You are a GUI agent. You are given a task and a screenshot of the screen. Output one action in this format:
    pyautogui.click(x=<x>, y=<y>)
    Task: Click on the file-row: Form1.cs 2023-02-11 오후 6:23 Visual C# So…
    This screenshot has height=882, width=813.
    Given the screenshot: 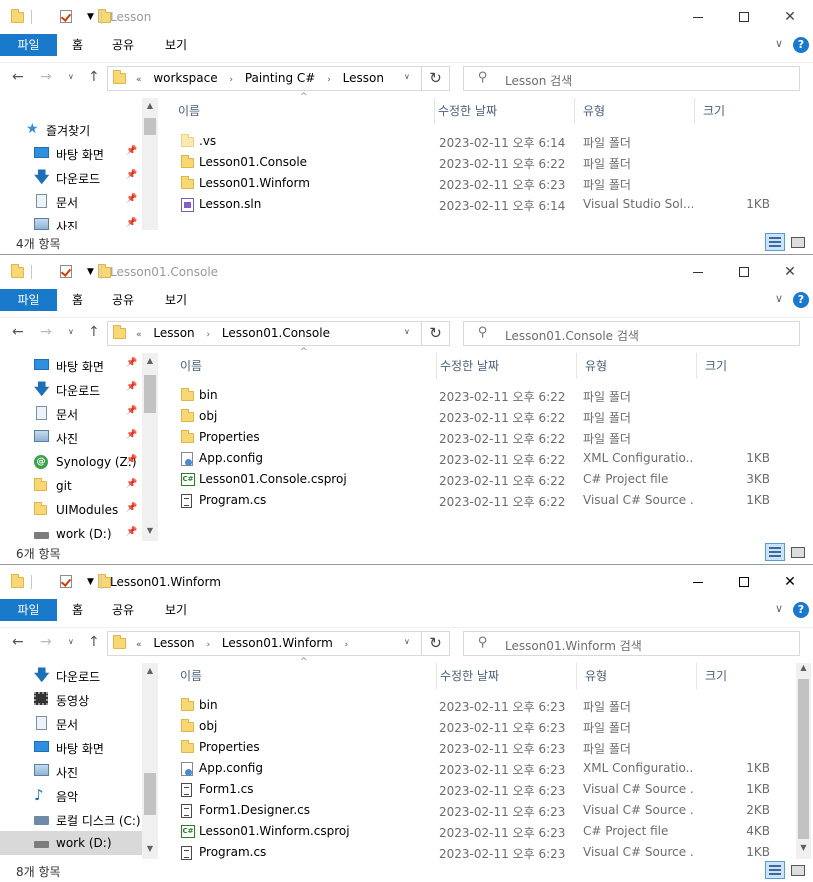 What is the action you would take?
    pyautogui.click(x=472, y=789)
    